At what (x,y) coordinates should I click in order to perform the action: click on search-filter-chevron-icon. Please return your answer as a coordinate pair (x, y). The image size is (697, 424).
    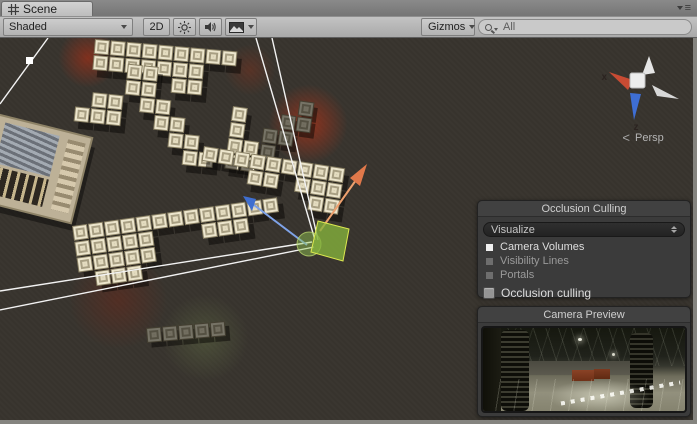
    Looking at the image, I should click on (496, 29).